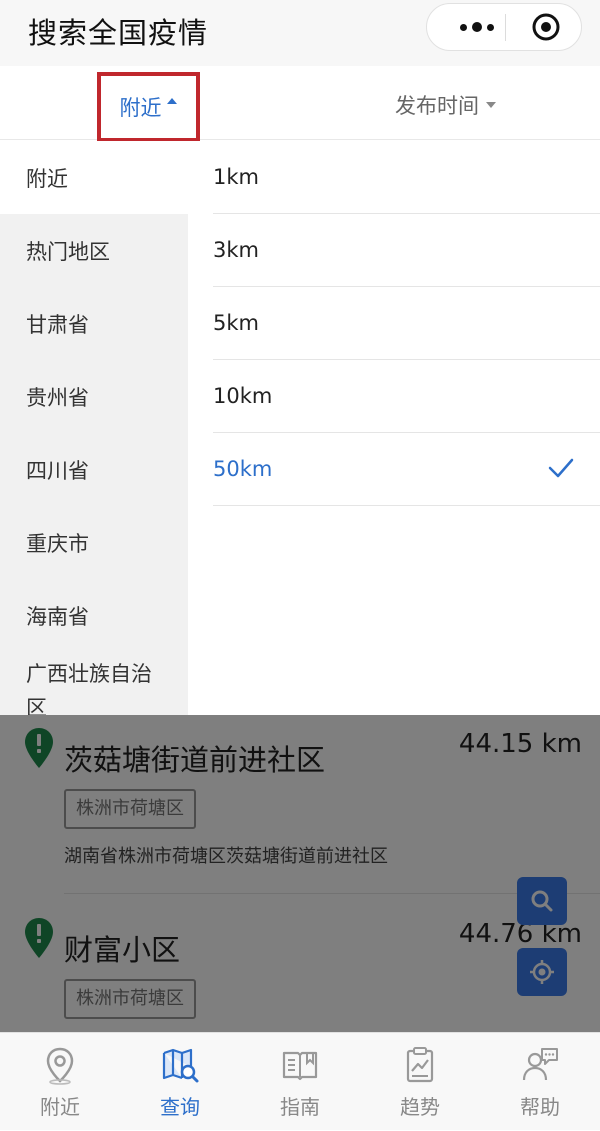  I want to click on caret-down-icon, so click(491, 105).